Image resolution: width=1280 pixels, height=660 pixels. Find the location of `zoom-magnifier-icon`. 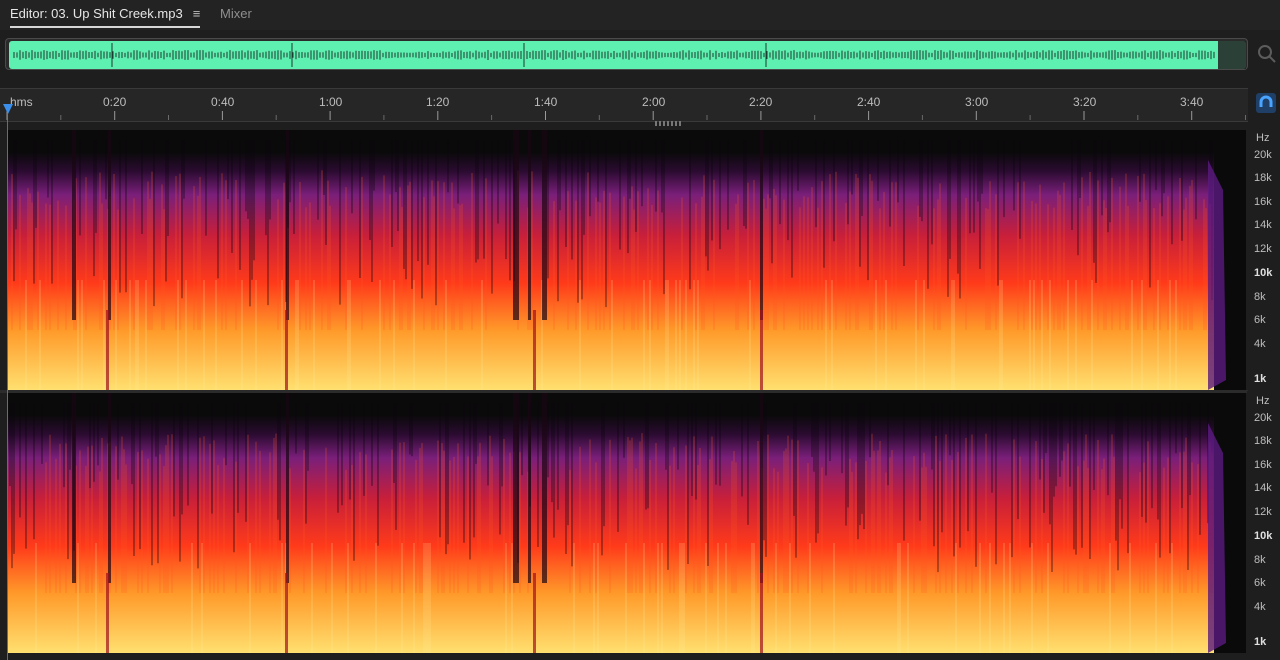

zoom-magnifier-icon is located at coordinates (1267, 54).